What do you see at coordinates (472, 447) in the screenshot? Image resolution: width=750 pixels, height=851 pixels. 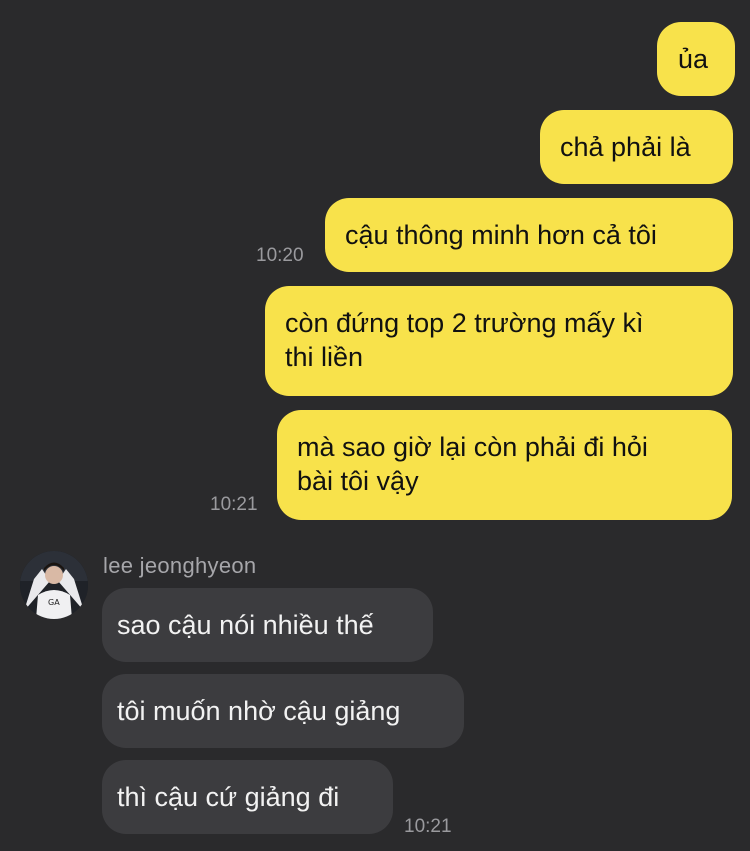 I see `message-text-line: mà sao giờ lại còn phải đi hỏi` at bounding box center [472, 447].